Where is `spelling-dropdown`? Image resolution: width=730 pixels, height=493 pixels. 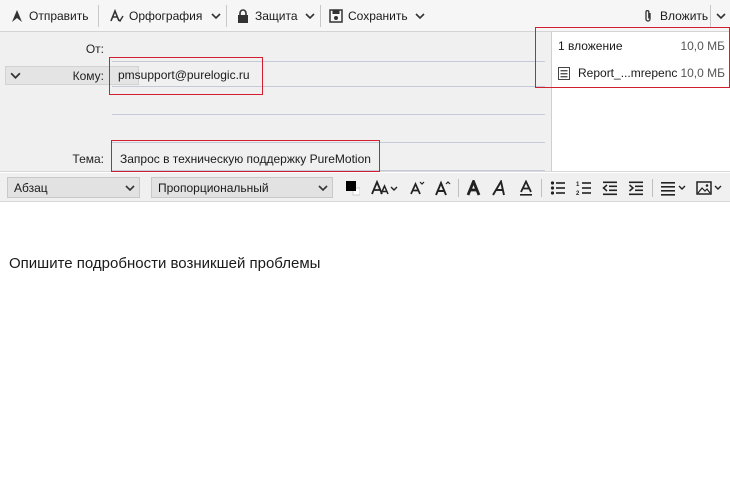 spelling-dropdown is located at coordinates (216, 16).